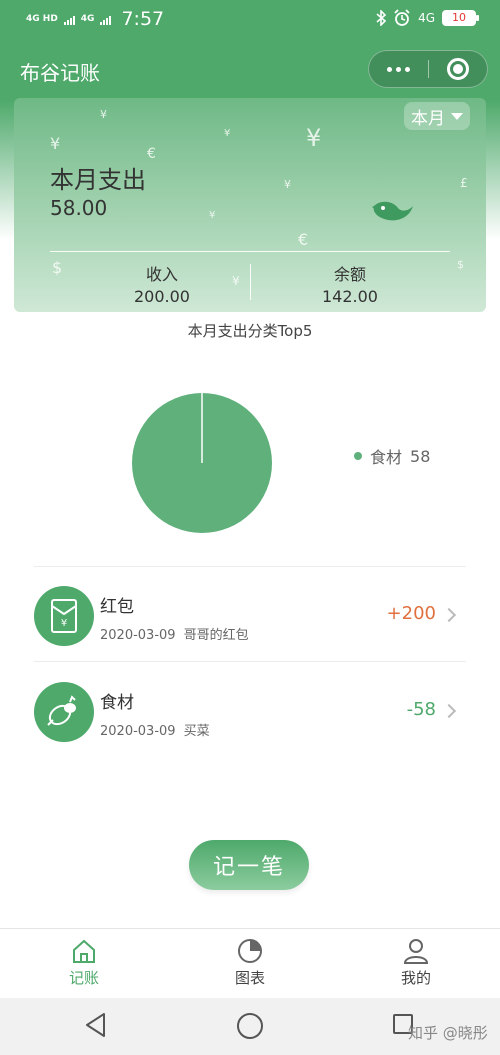 The height and width of the screenshot is (1055, 500). Describe the element at coordinates (448, 1033) in the screenshot. I see `watermark: 知乎 @晓彤` at that location.